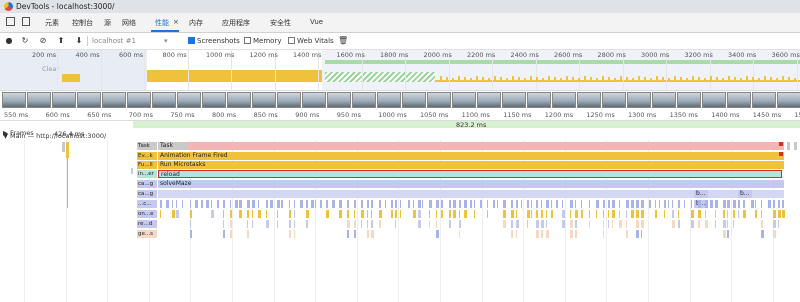 This screenshot has width=800, height=302. What do you see at coordinates (52, 23) in the screenshot?
I see `tab-elements: 元素` at bounding box center [52, 23].